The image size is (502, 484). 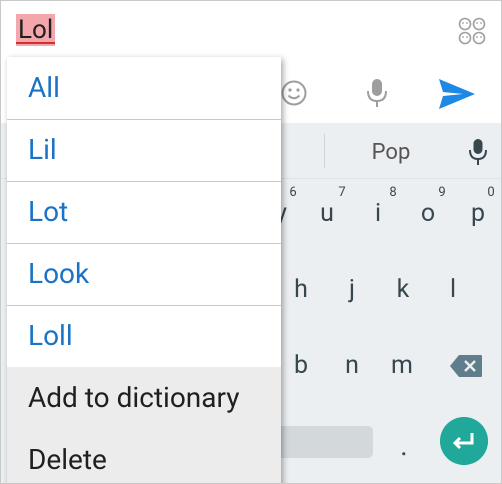 I want to click on key-m: m, so click(x=402, y=366).